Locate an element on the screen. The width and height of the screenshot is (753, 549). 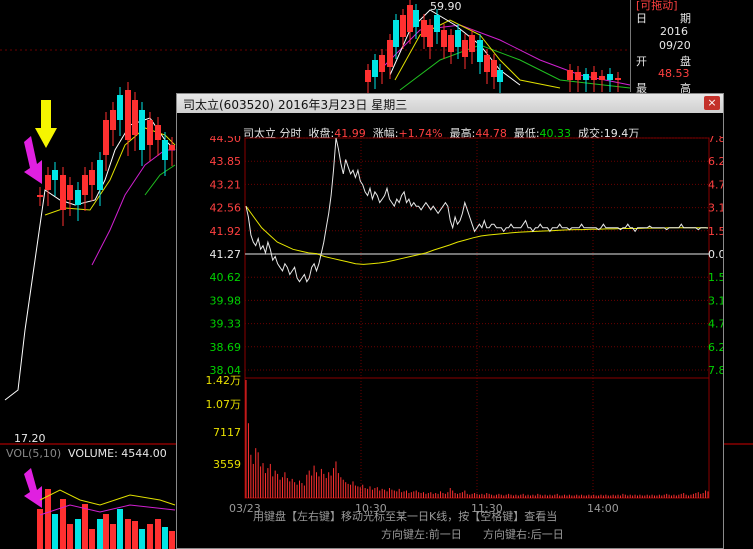
y-tick-label: 43.85 is located at coordinates (226, 161).